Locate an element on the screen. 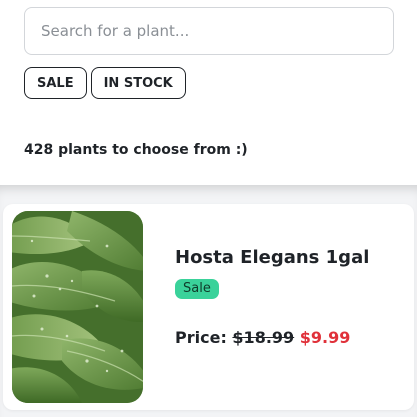 The width and height of the screenshot is (417, 417). product-image is located at coordinates (77, 307).